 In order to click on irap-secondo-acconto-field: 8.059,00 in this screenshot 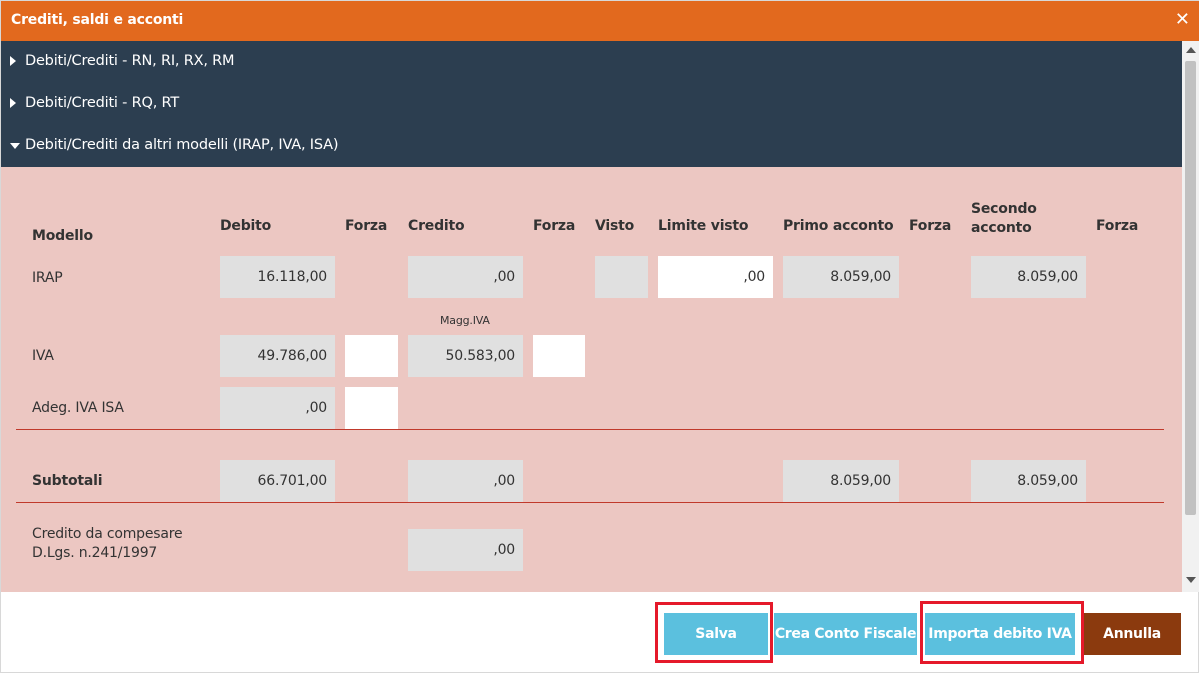, I will do `click(1028, 277)`.